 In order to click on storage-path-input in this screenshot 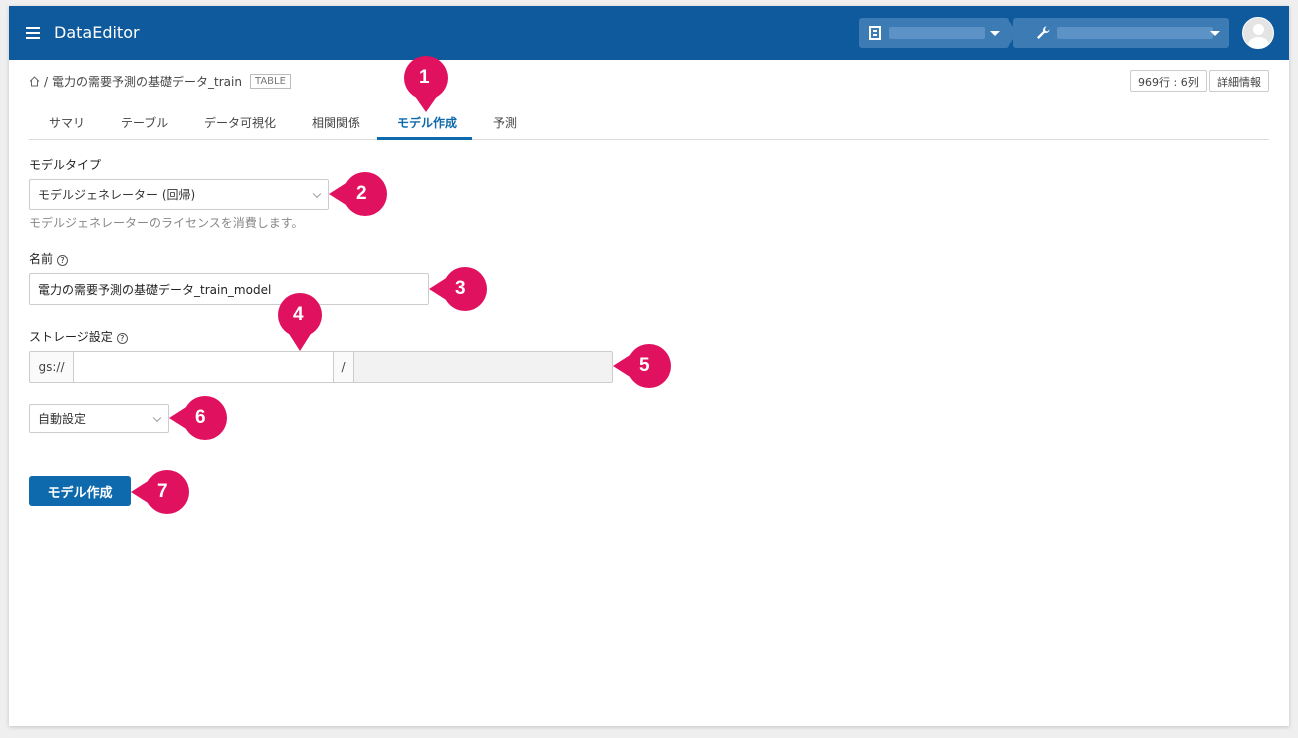, I will do `click(483, 367)`.